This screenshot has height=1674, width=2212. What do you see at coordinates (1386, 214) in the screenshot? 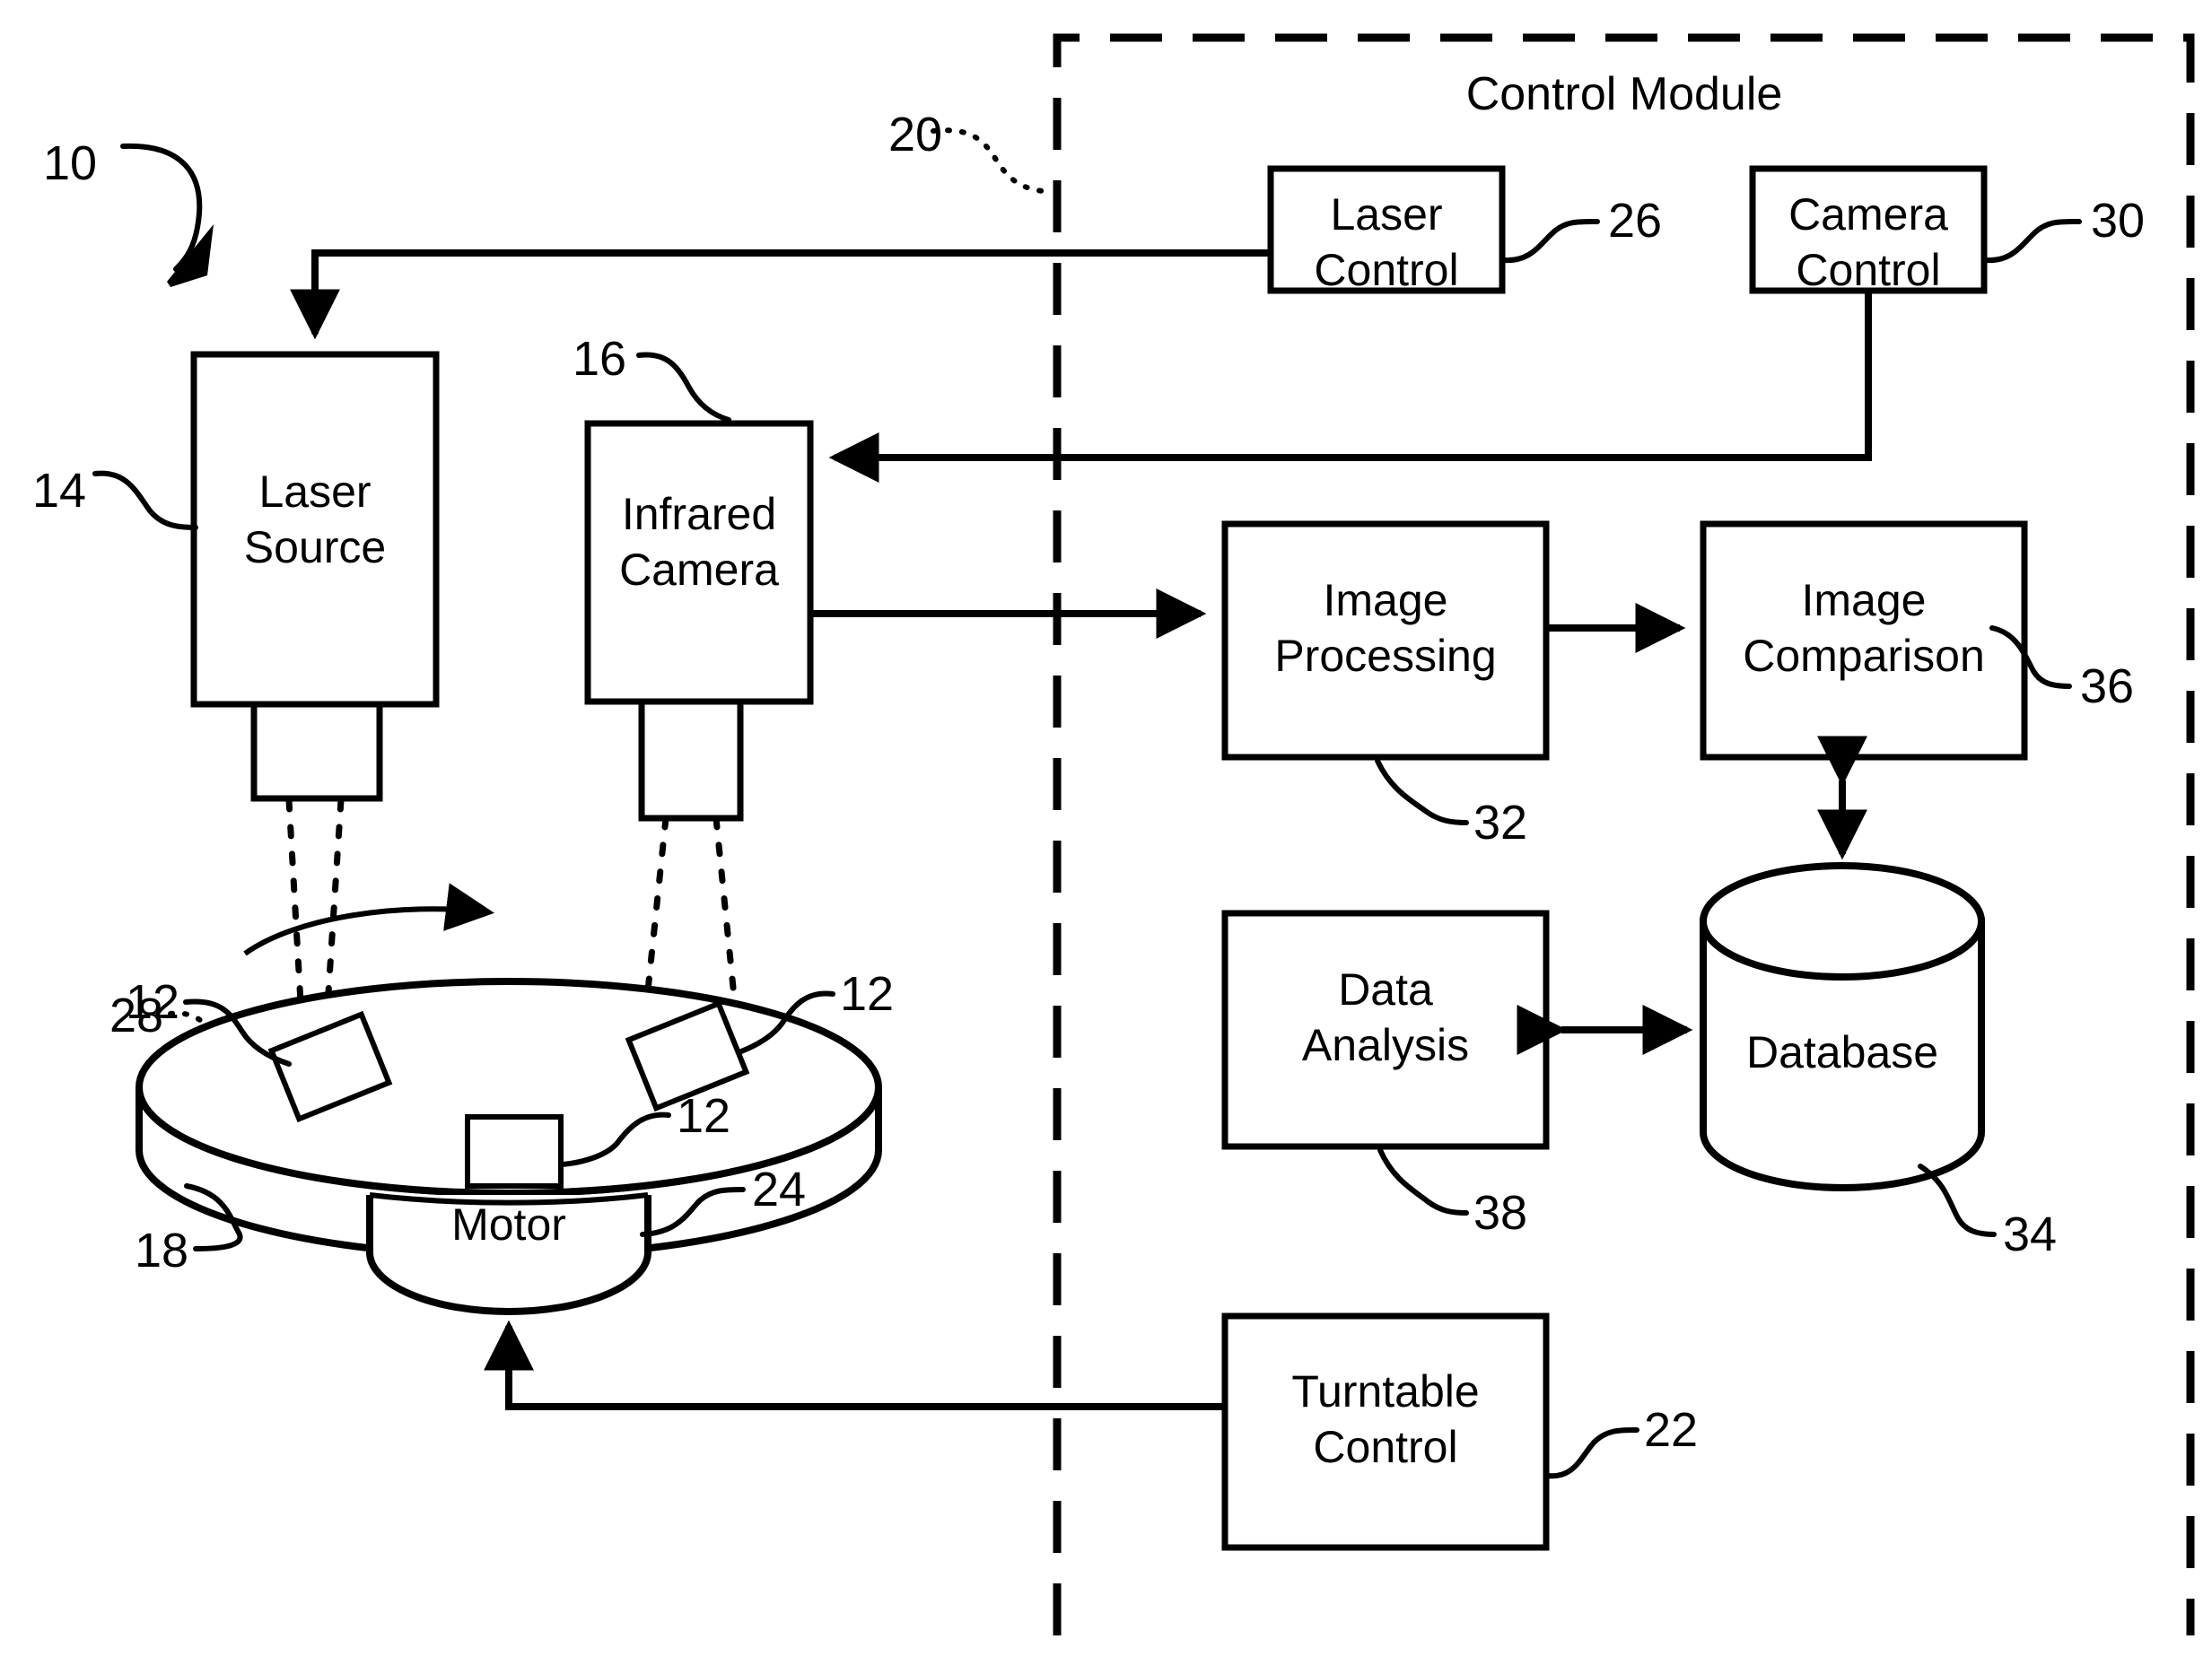
I see `laser-control-label-1: Laser` at bounding box center [1386, 214].